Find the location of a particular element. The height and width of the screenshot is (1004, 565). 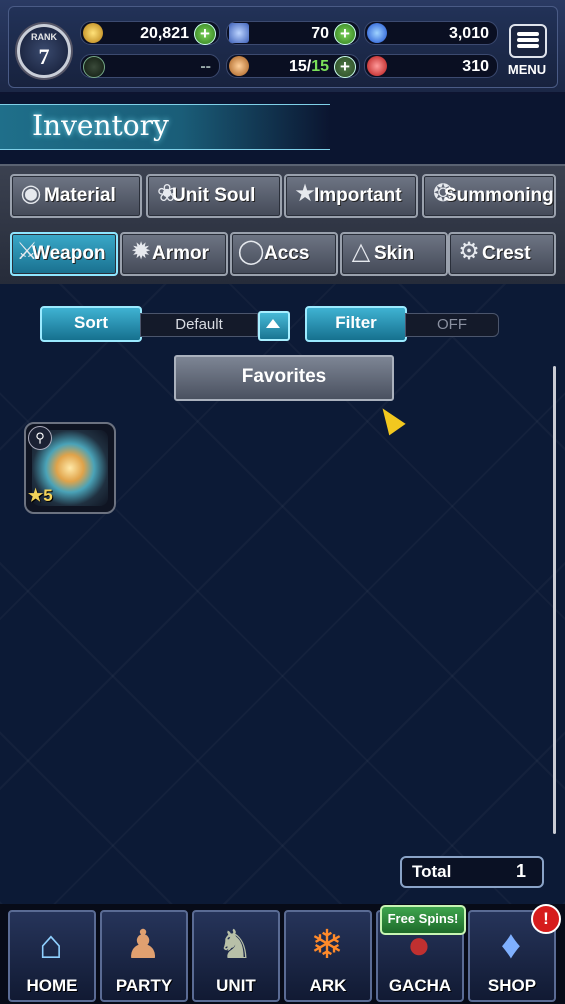

tab-unit-soul: ❀ Unit Soul is located at coordinates (214, 196).